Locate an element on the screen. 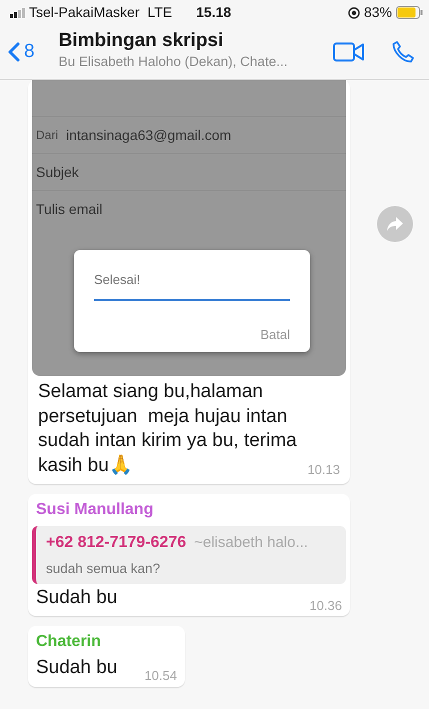 This screenshot has width=429, height=709. back-button: 8 is located at coordinates (21, 52).